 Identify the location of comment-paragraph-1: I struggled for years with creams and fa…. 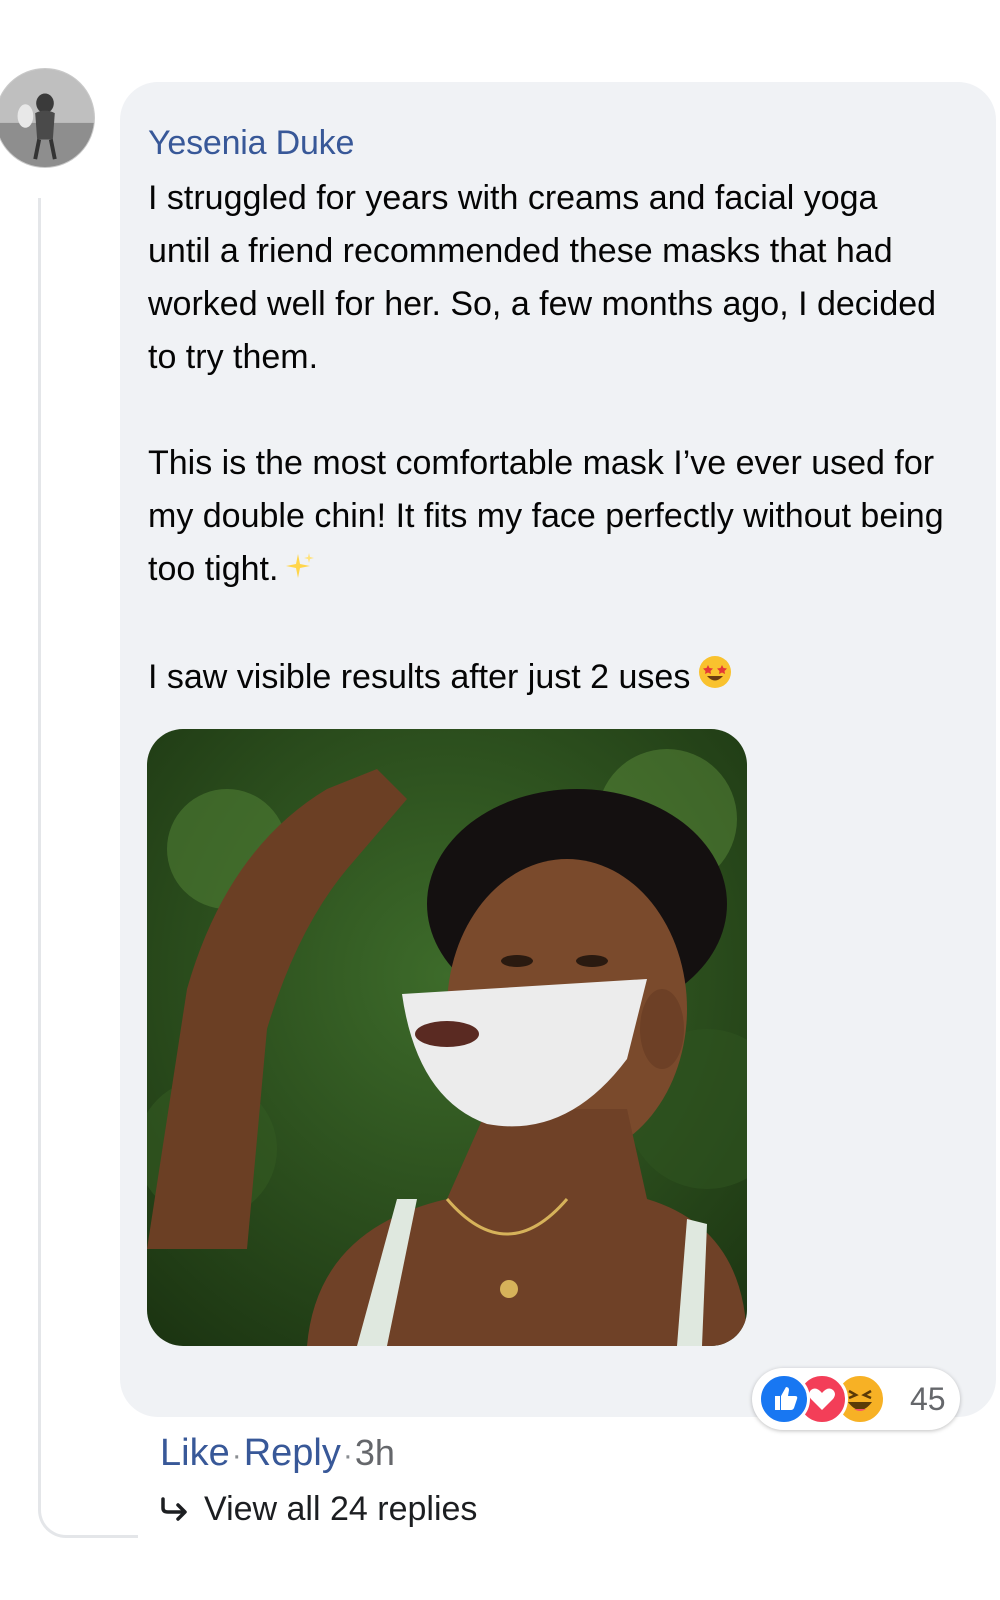
(542, 277).